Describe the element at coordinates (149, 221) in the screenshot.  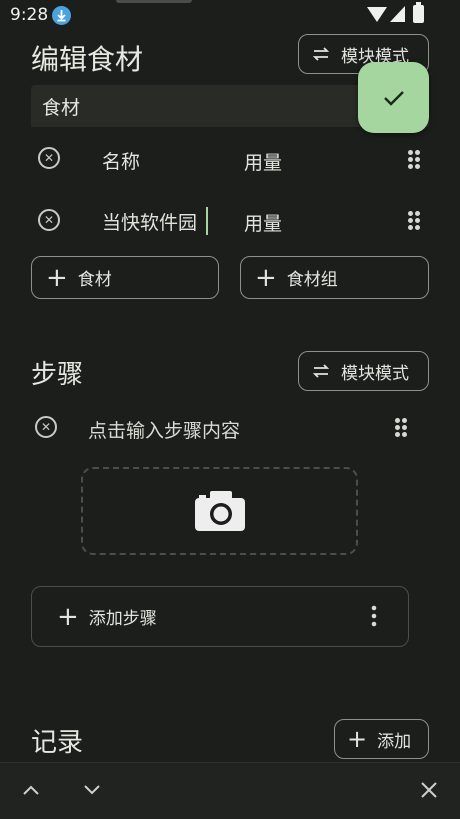
I see `ingredient-name-input: 当快软件园` at that location.